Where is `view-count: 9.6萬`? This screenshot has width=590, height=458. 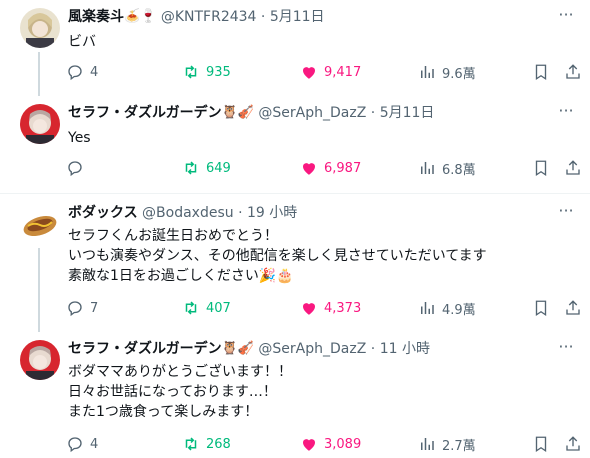
view-count: 9.6萬 is located at coordinates (459, 74).